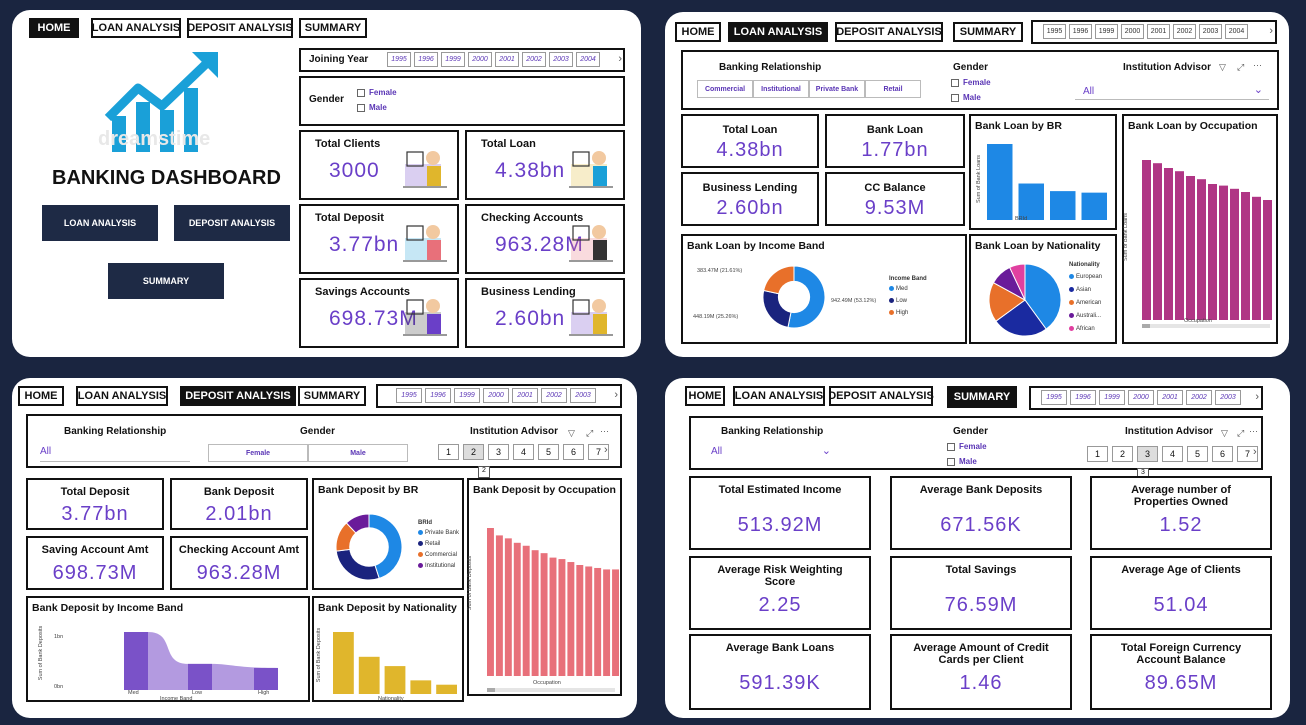 The height and width of the screenshot is (725, 1306). What do you see at coordinates (1224, 433) in the screenshot?
I see `filter-icon: ▽` at bounding box center [1224, 433].